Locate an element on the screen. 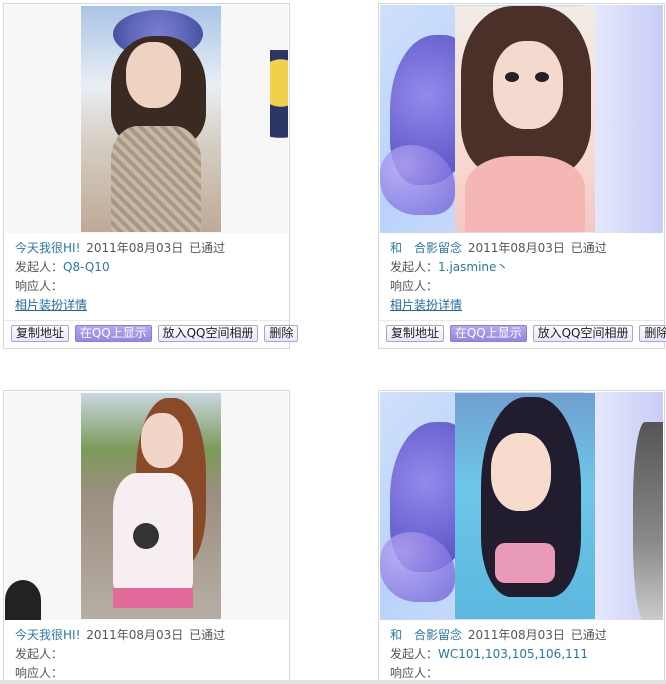 This screenshot has width=666, height=684. initiator-link: 1.jasmine丶 is located at coordinates (473, 267).